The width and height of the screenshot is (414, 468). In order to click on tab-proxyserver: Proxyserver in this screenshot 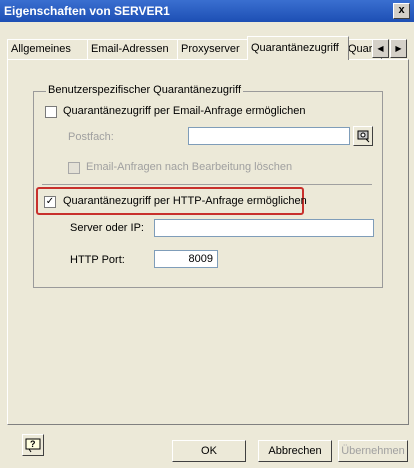, I will do `click(214, 49)`.